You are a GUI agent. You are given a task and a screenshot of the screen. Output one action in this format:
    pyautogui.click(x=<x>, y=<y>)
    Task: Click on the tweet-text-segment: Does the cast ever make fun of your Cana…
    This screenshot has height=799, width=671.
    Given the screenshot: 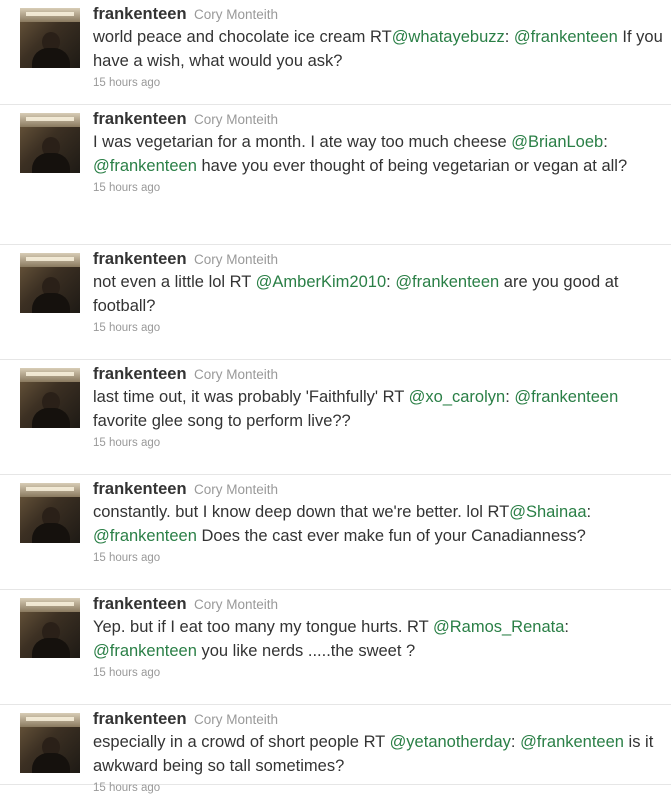 What is the action you would take?
    pyautogui.click(x=391, y=535)
    